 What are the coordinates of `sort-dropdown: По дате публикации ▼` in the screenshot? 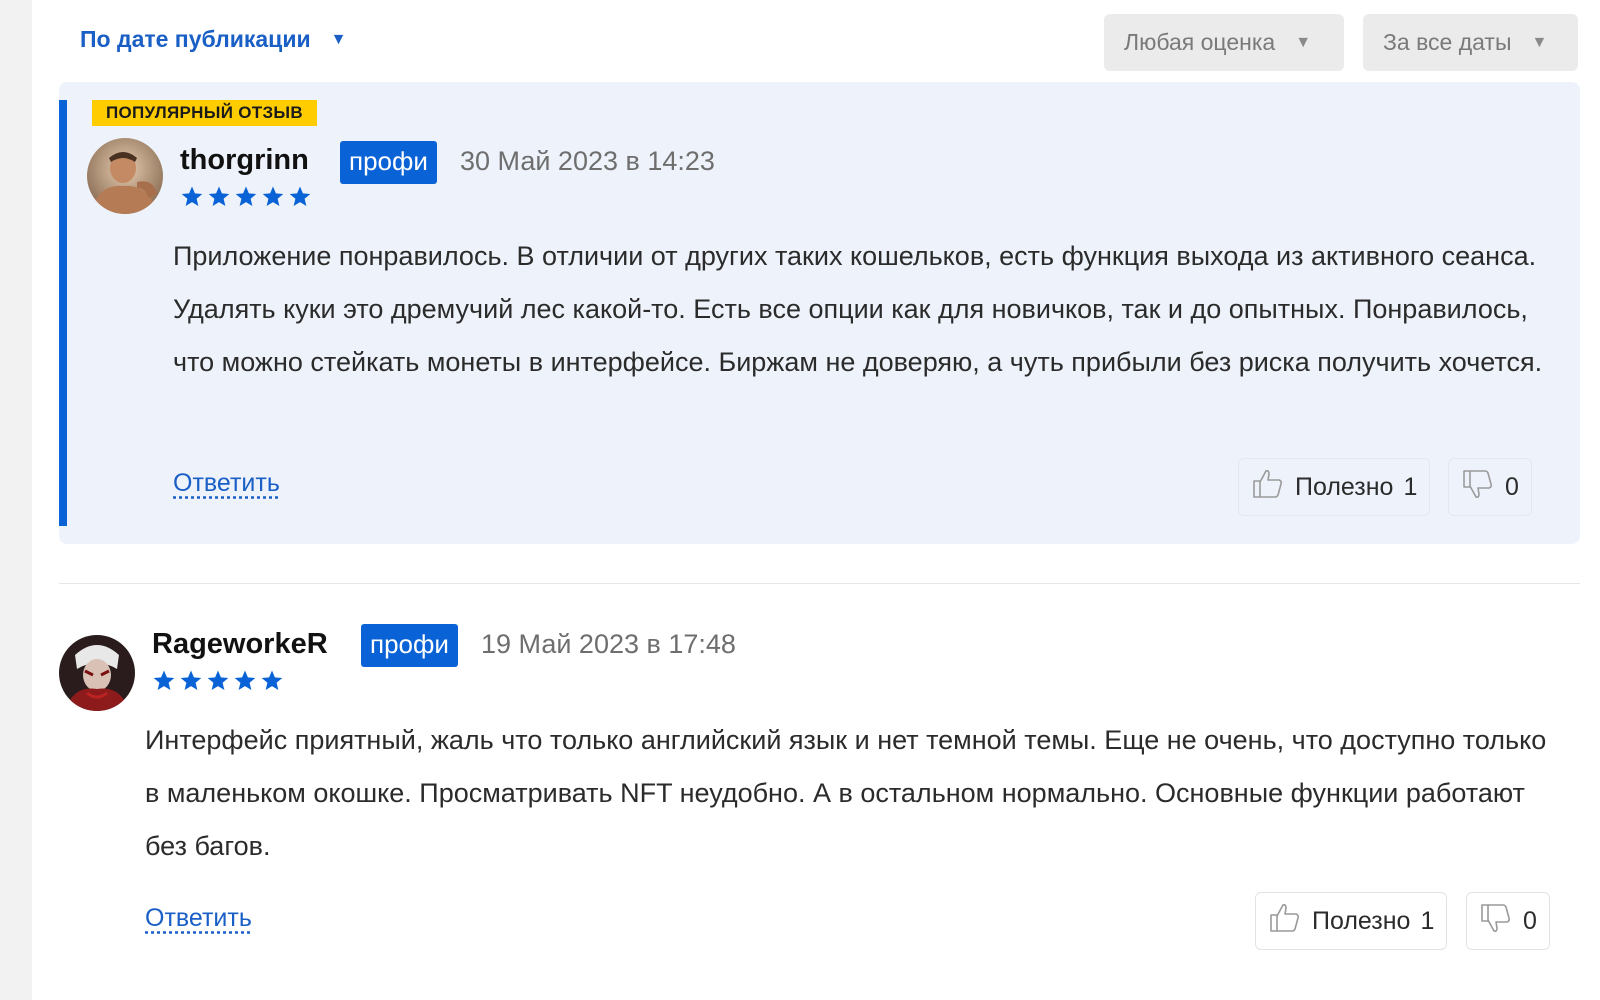 It's located at (213, 39).